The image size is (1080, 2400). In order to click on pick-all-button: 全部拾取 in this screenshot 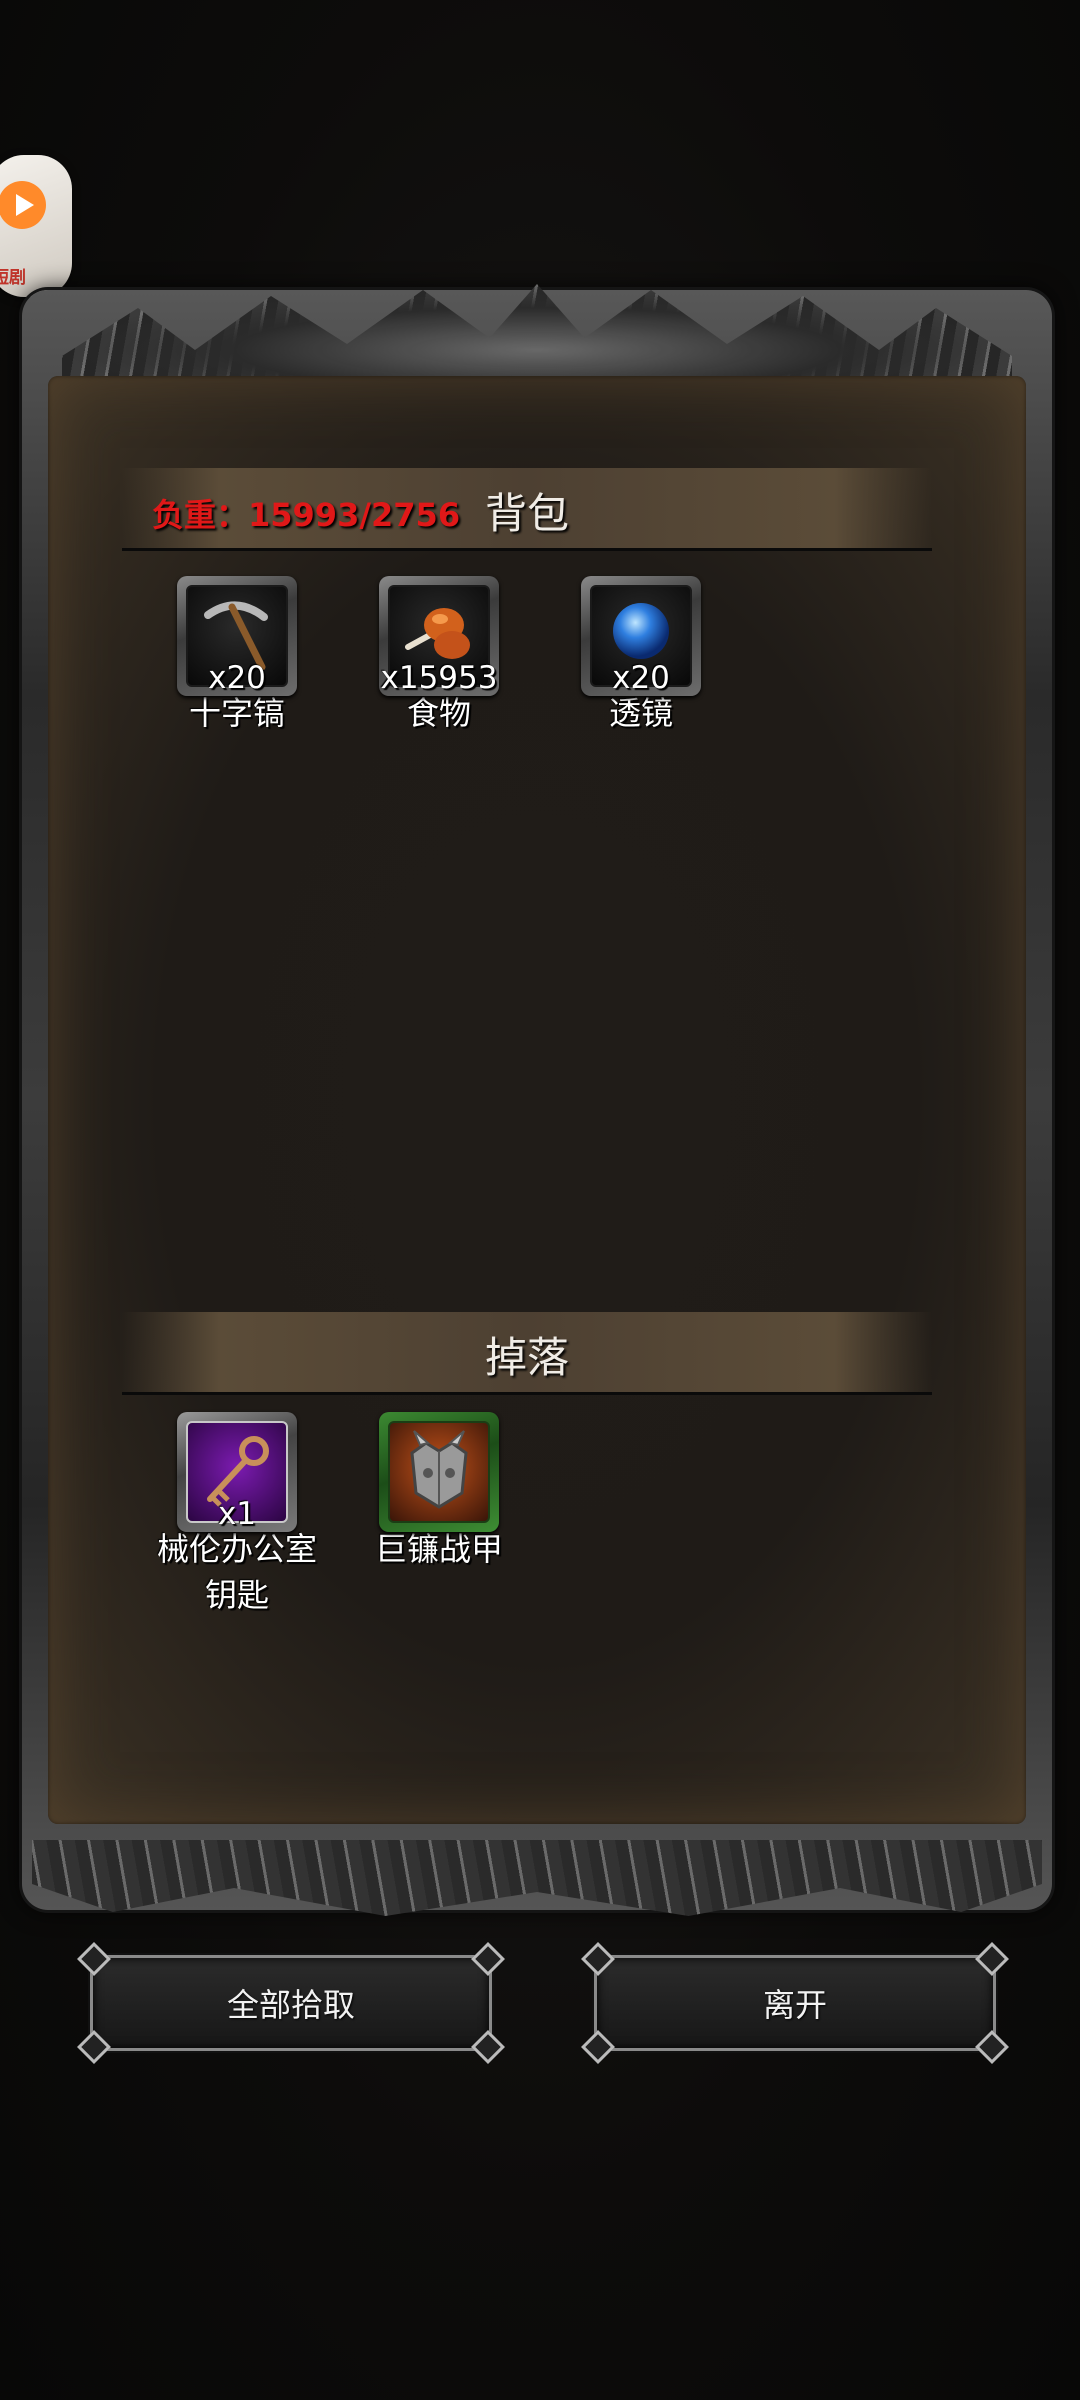, I will do `click(291, 2003)`.